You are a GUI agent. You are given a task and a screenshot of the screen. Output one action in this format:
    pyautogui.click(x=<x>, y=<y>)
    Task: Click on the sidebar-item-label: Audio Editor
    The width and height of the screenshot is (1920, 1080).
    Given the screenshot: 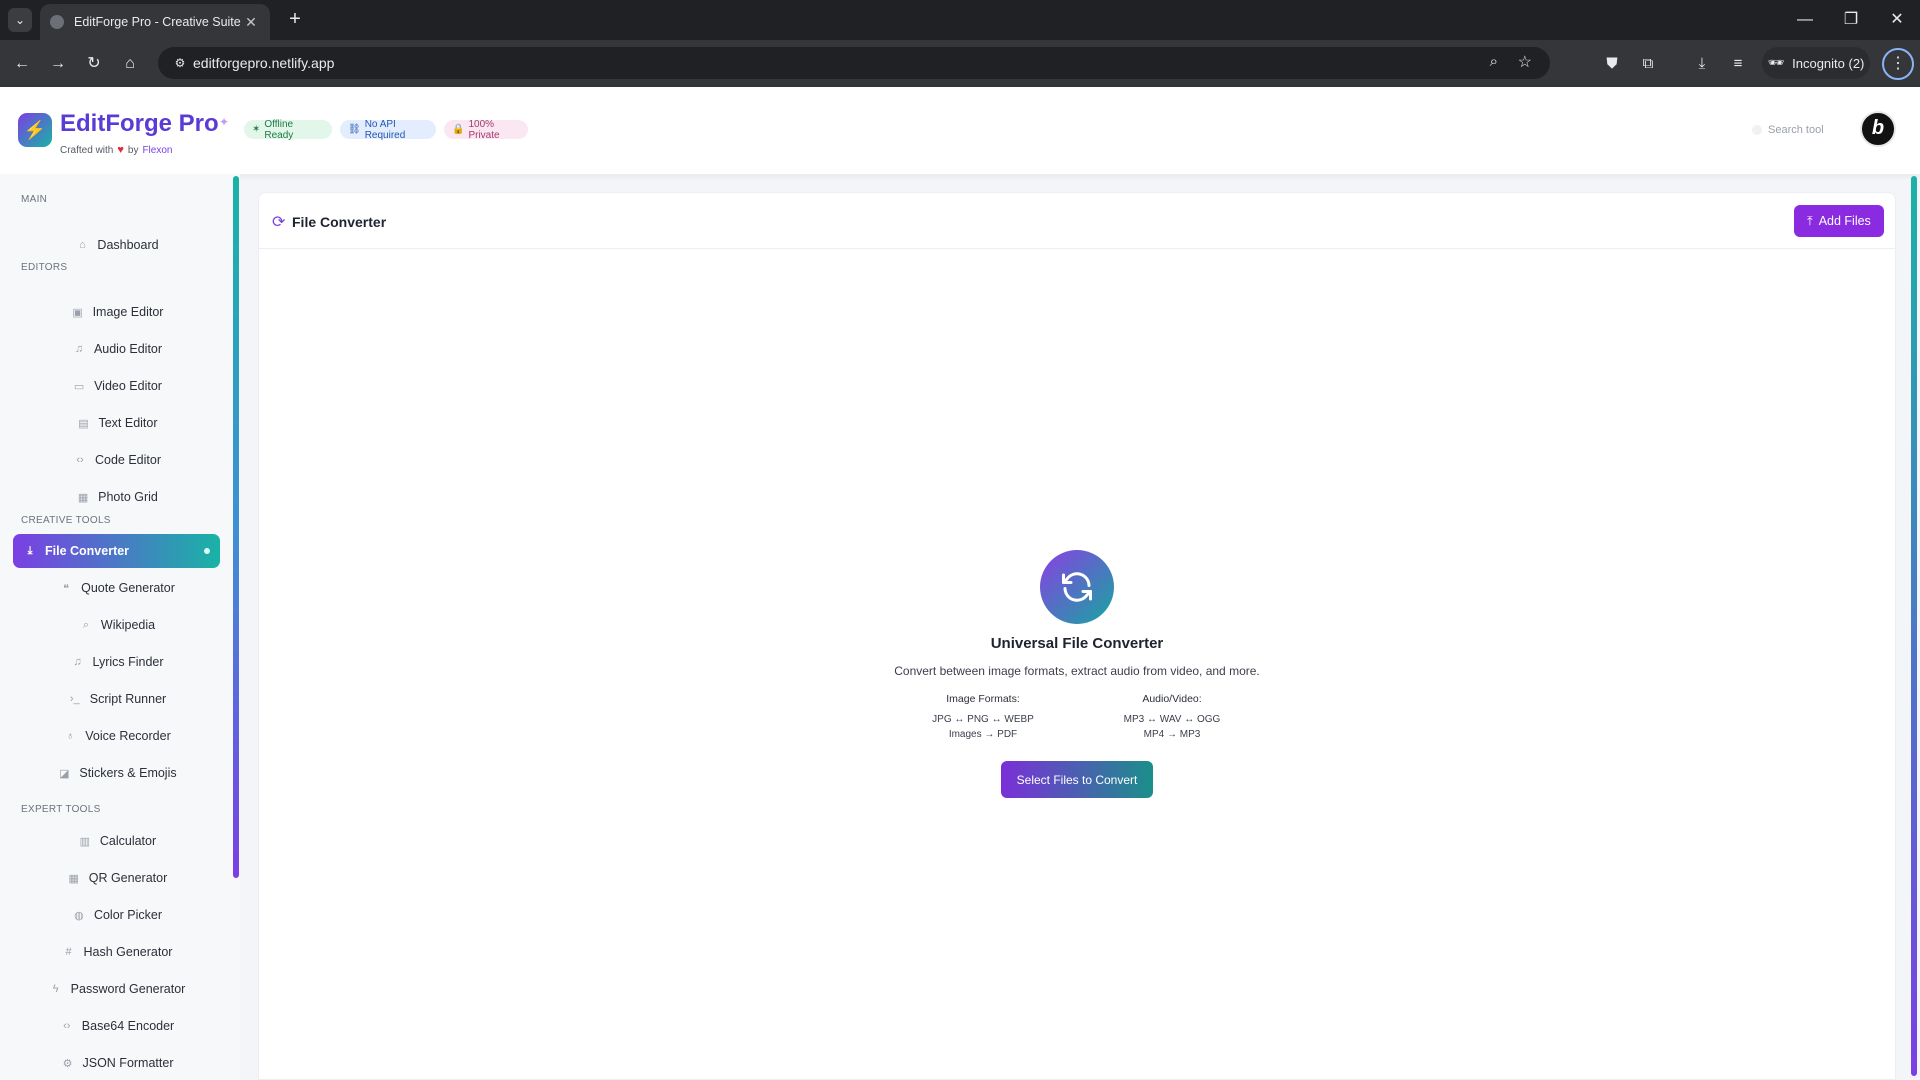 What is the action you would take?
    pyautogui.click(x=128, y=349)
    